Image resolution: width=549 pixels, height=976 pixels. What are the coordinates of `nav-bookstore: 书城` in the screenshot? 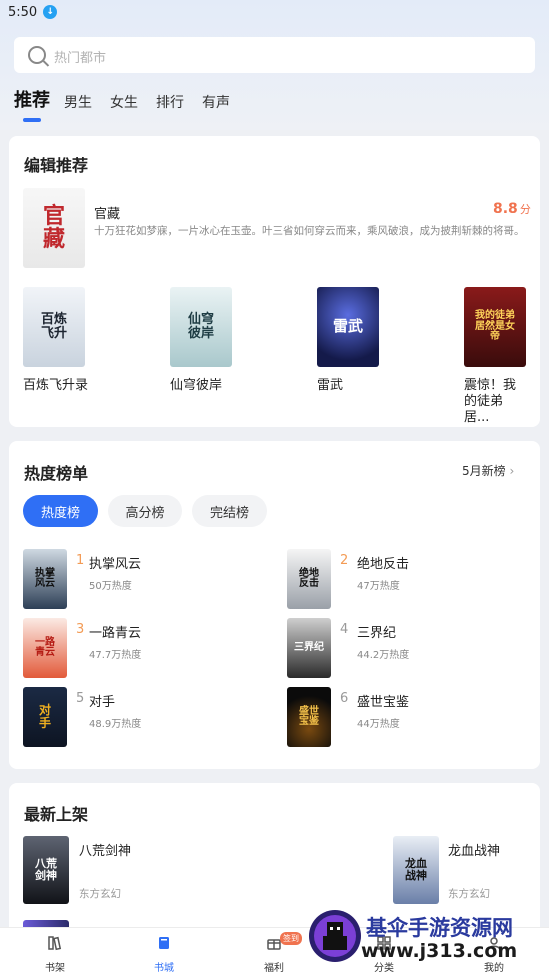 It's located at (164, 952).